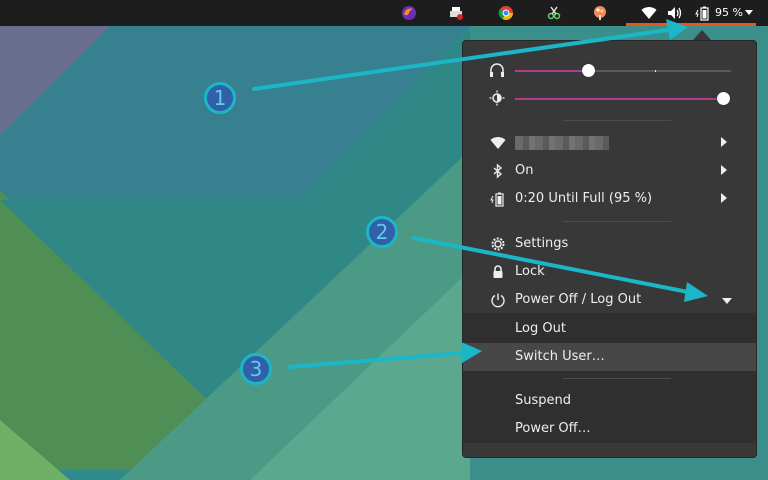 The width and height of the screenshot is (768, 480). I want to click on annotation-marker-1: 1, so click(220, 98).